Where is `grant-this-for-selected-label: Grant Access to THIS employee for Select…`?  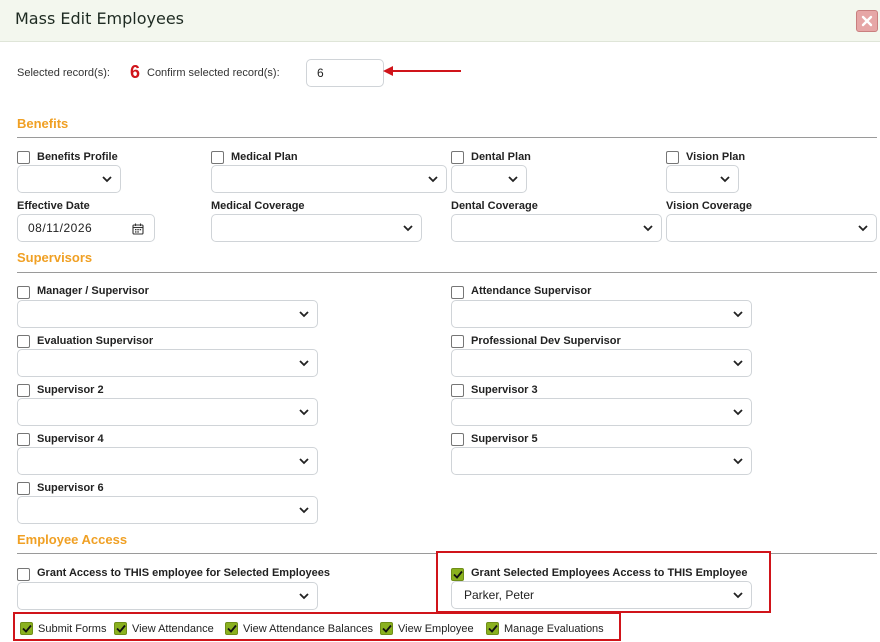
grant-this-for-selected-label: Grant Access to THIS employee for Select… is located at coordinates (184, 573).